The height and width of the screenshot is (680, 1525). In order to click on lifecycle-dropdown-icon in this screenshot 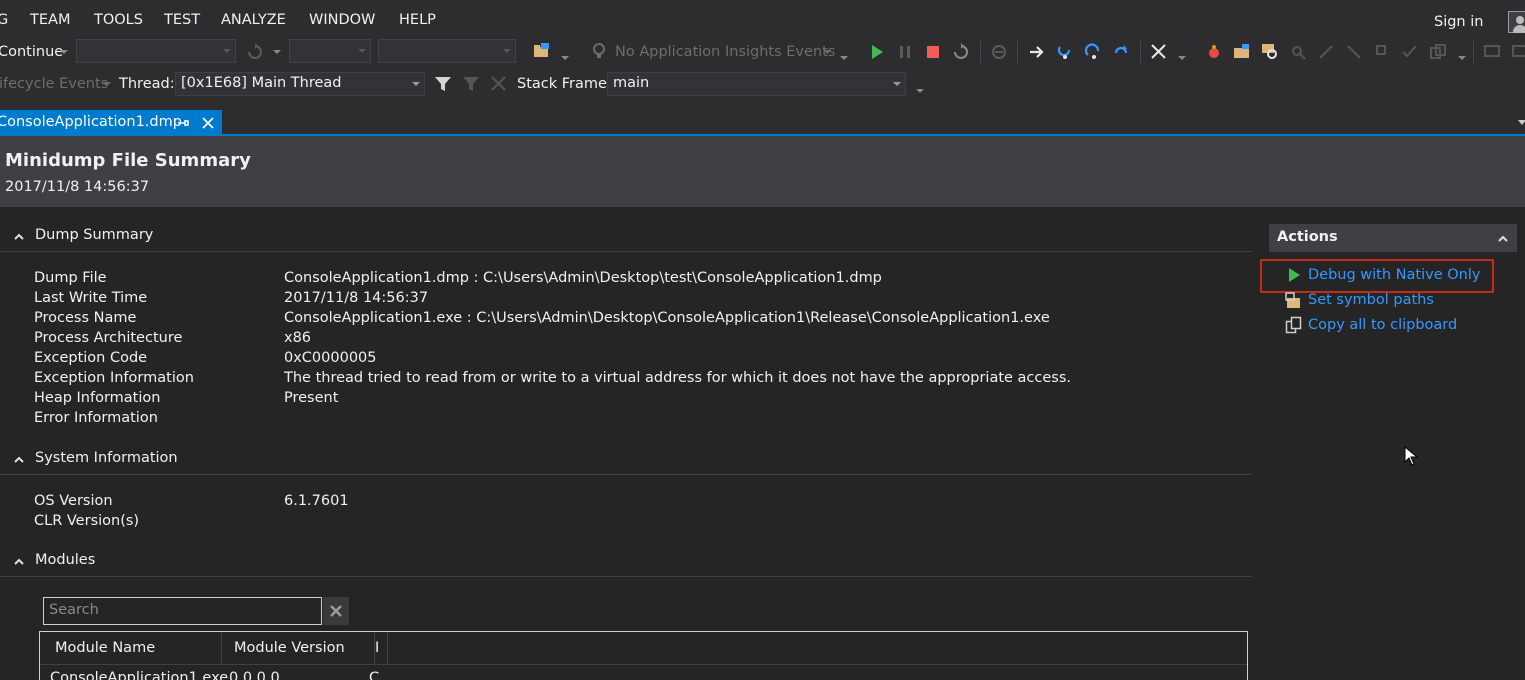, I will do `click(107, 84)`.